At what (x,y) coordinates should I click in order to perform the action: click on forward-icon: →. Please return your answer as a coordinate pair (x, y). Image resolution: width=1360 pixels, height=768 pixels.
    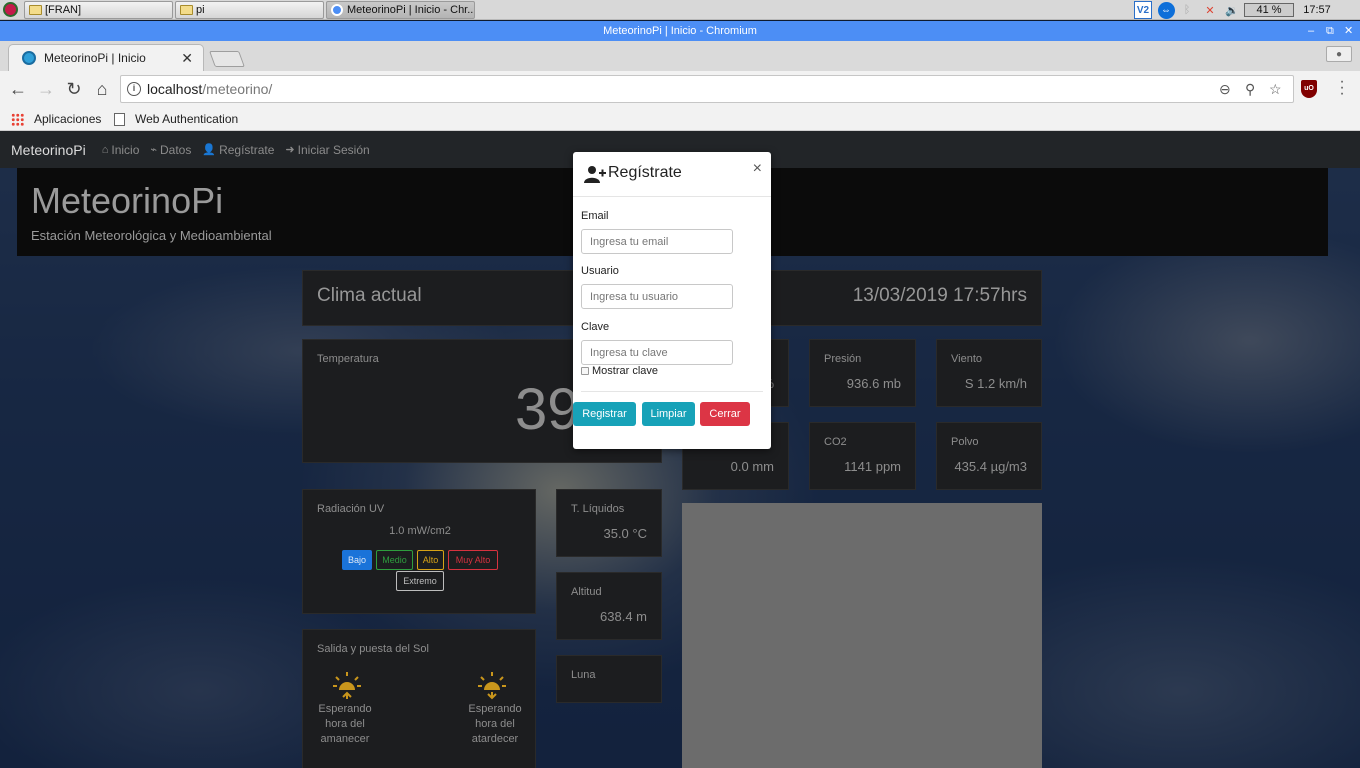
    Looking at the image, I should click on (46, 89).